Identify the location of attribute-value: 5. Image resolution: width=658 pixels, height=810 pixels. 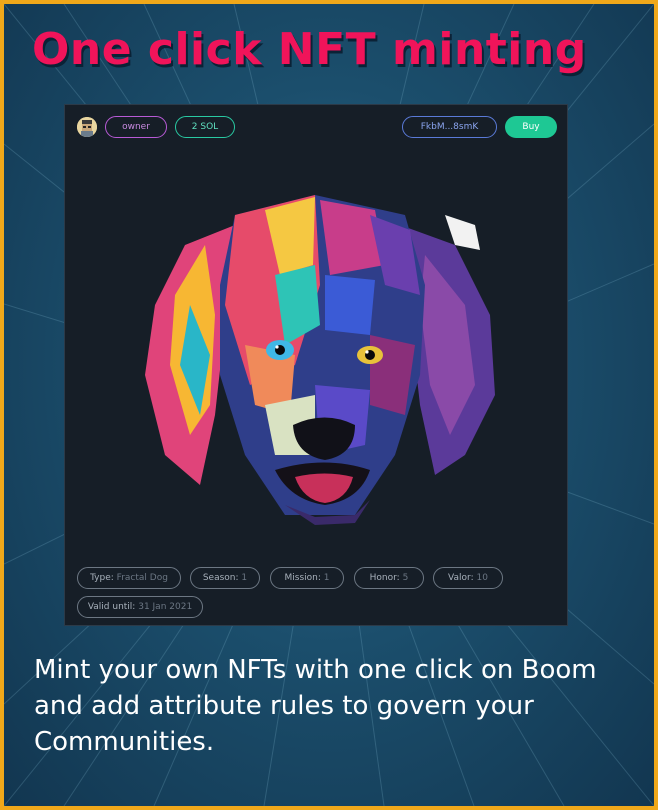
(405, 578).